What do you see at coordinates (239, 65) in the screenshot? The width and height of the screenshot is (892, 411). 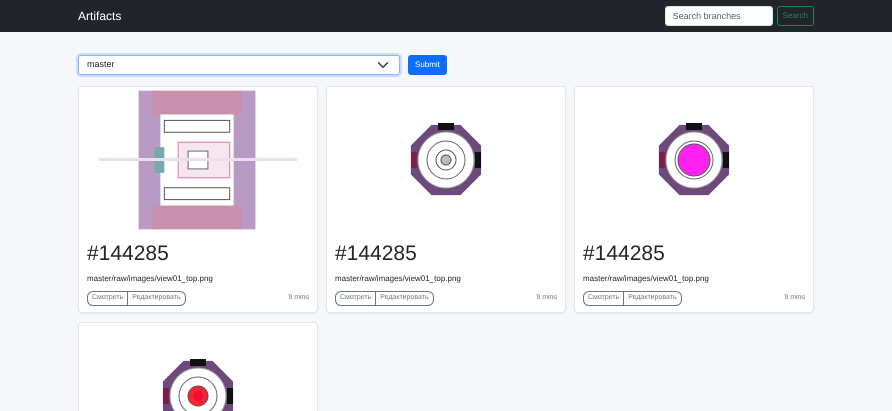 I see `branch-select: master` at bounding box center [239, 65].